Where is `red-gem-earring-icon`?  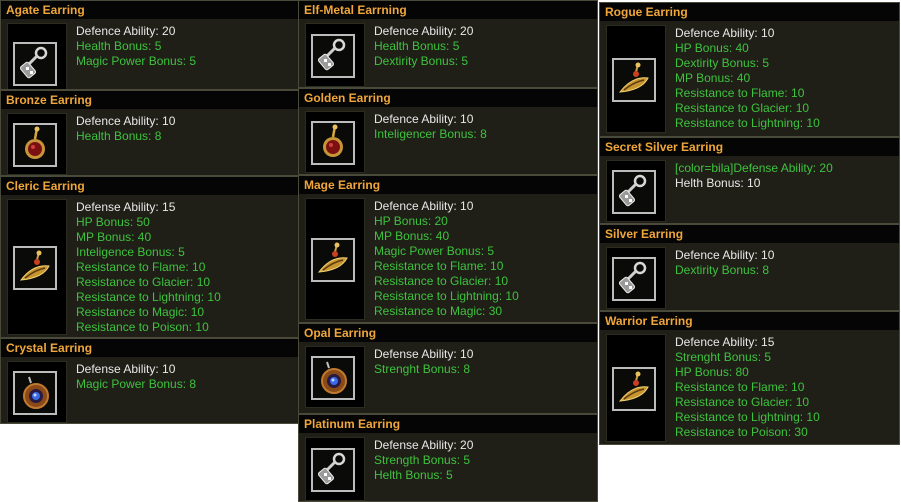
red-gem-earring-icon is located at coordinates (333, 143).